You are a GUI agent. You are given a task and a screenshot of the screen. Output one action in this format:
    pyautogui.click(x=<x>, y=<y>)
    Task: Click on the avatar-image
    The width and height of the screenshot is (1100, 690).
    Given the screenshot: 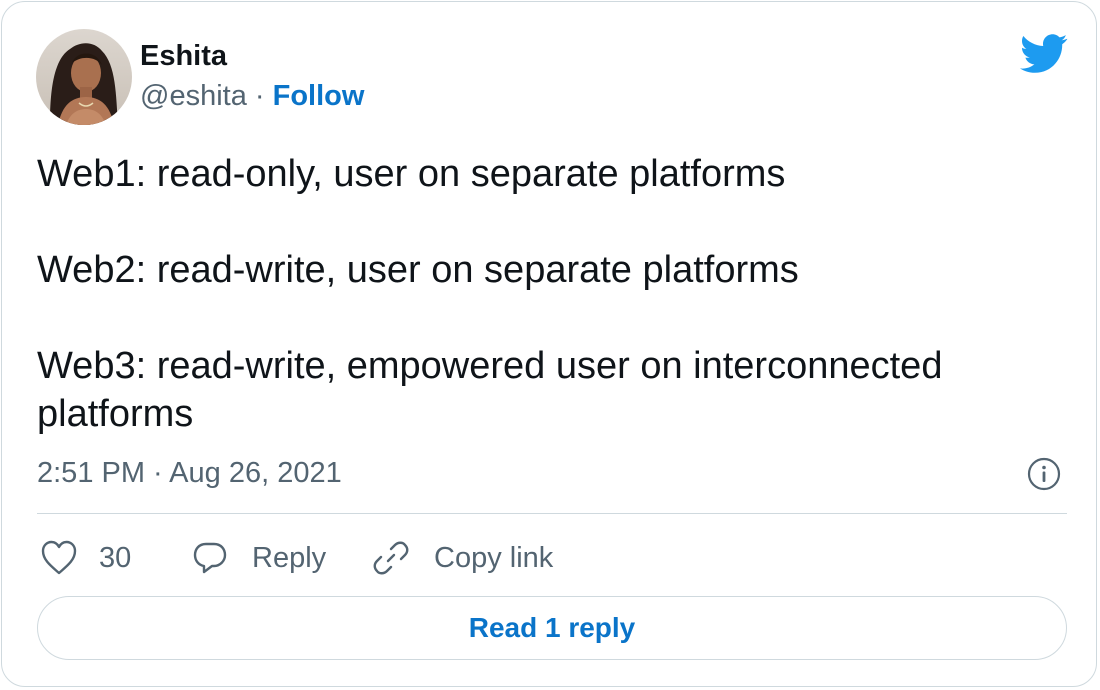 What is the action you would take?
    pyautogui.click(x=84, y=77)
    